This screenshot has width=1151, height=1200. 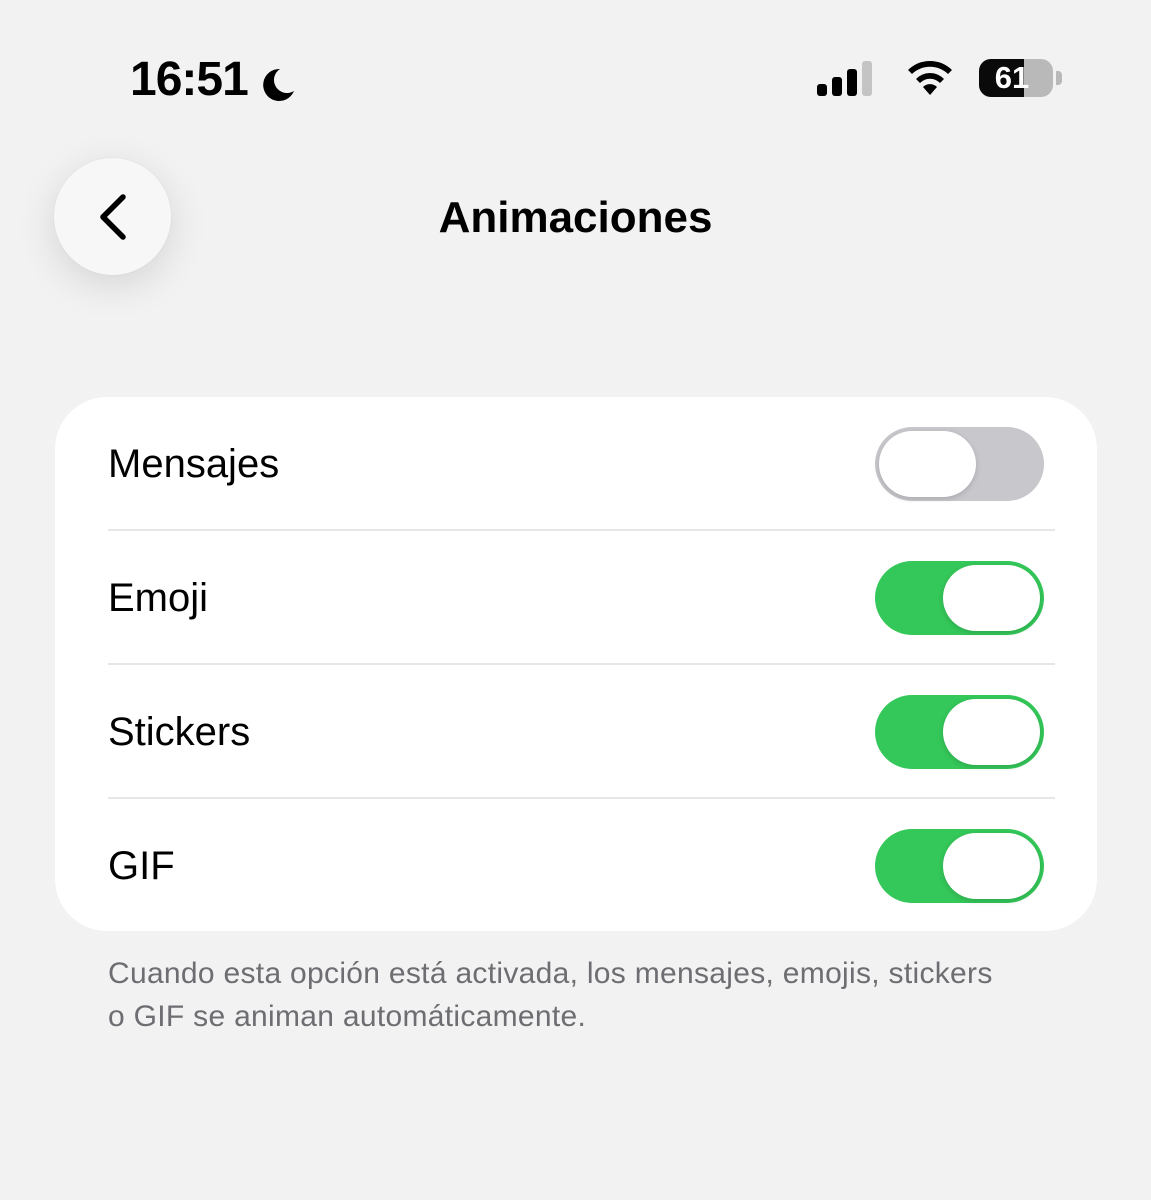 I want to click on cellular-signal-icon, so click(x=844, y=78).